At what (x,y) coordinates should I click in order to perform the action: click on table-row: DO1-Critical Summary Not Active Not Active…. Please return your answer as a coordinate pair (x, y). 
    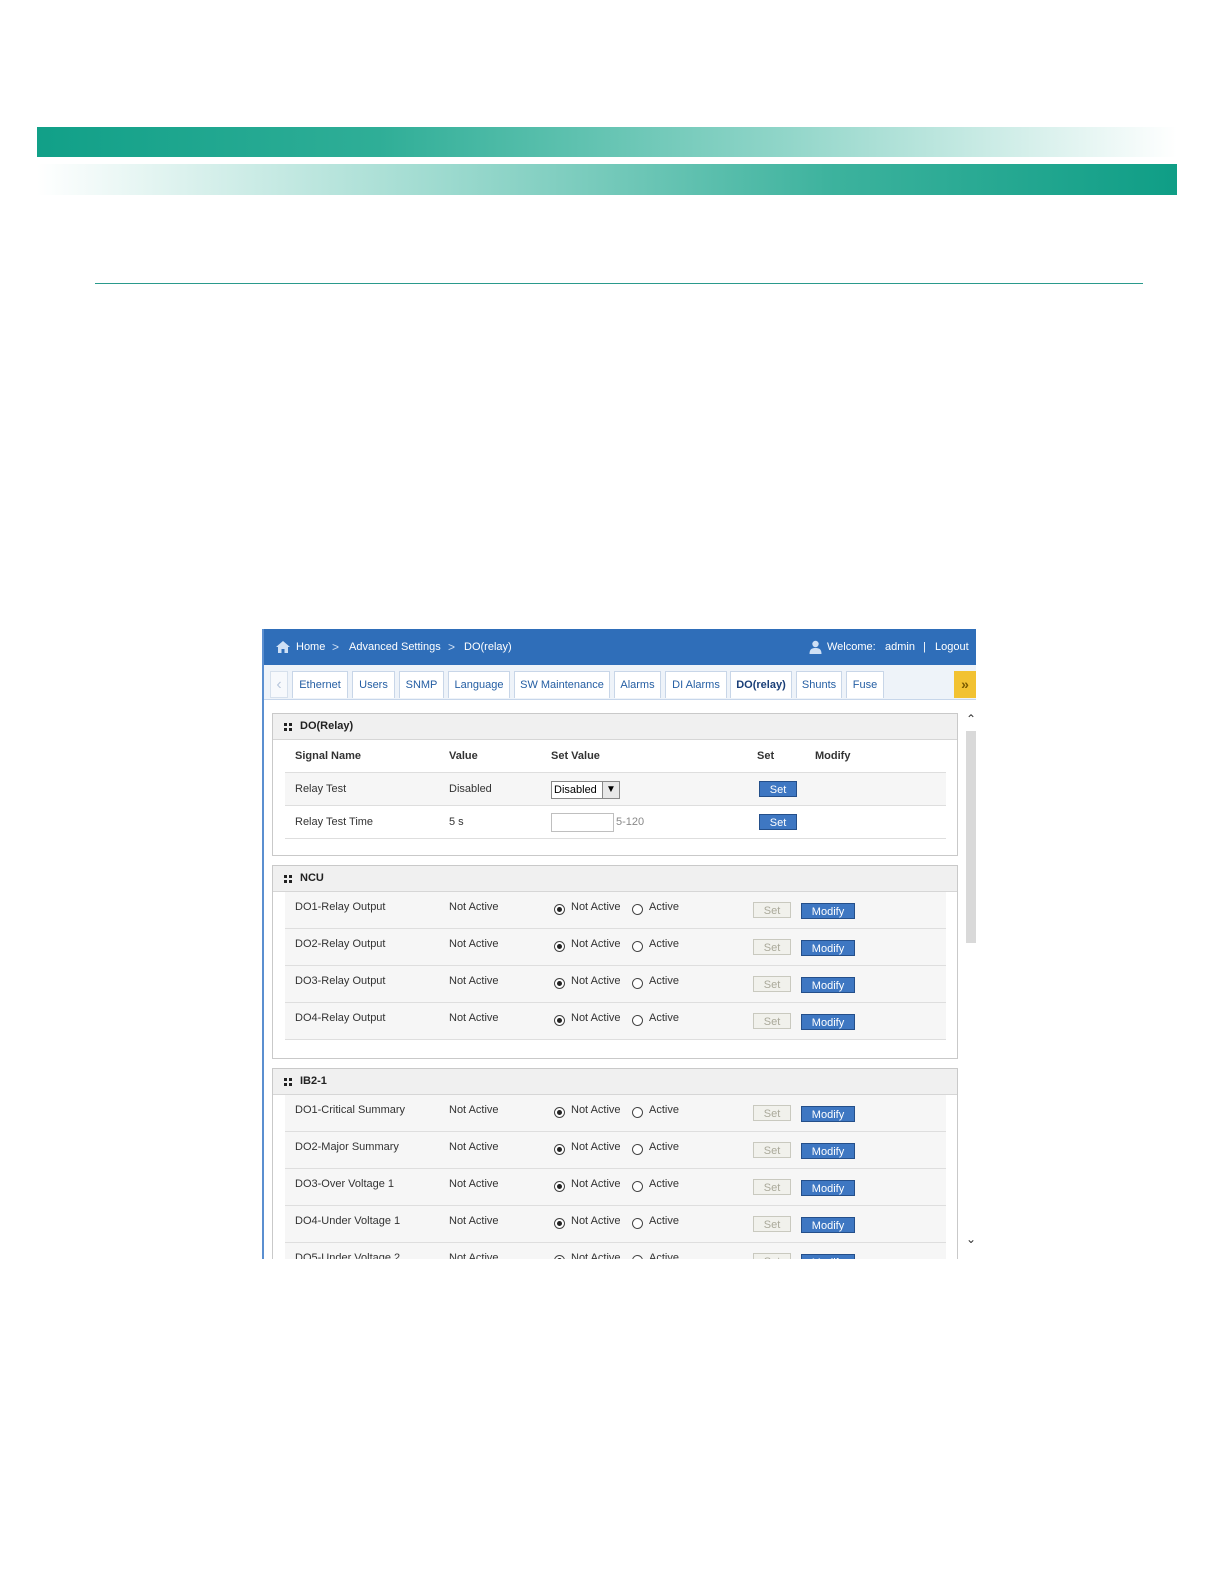
    Looking at the image, I should click on (615, 1113).